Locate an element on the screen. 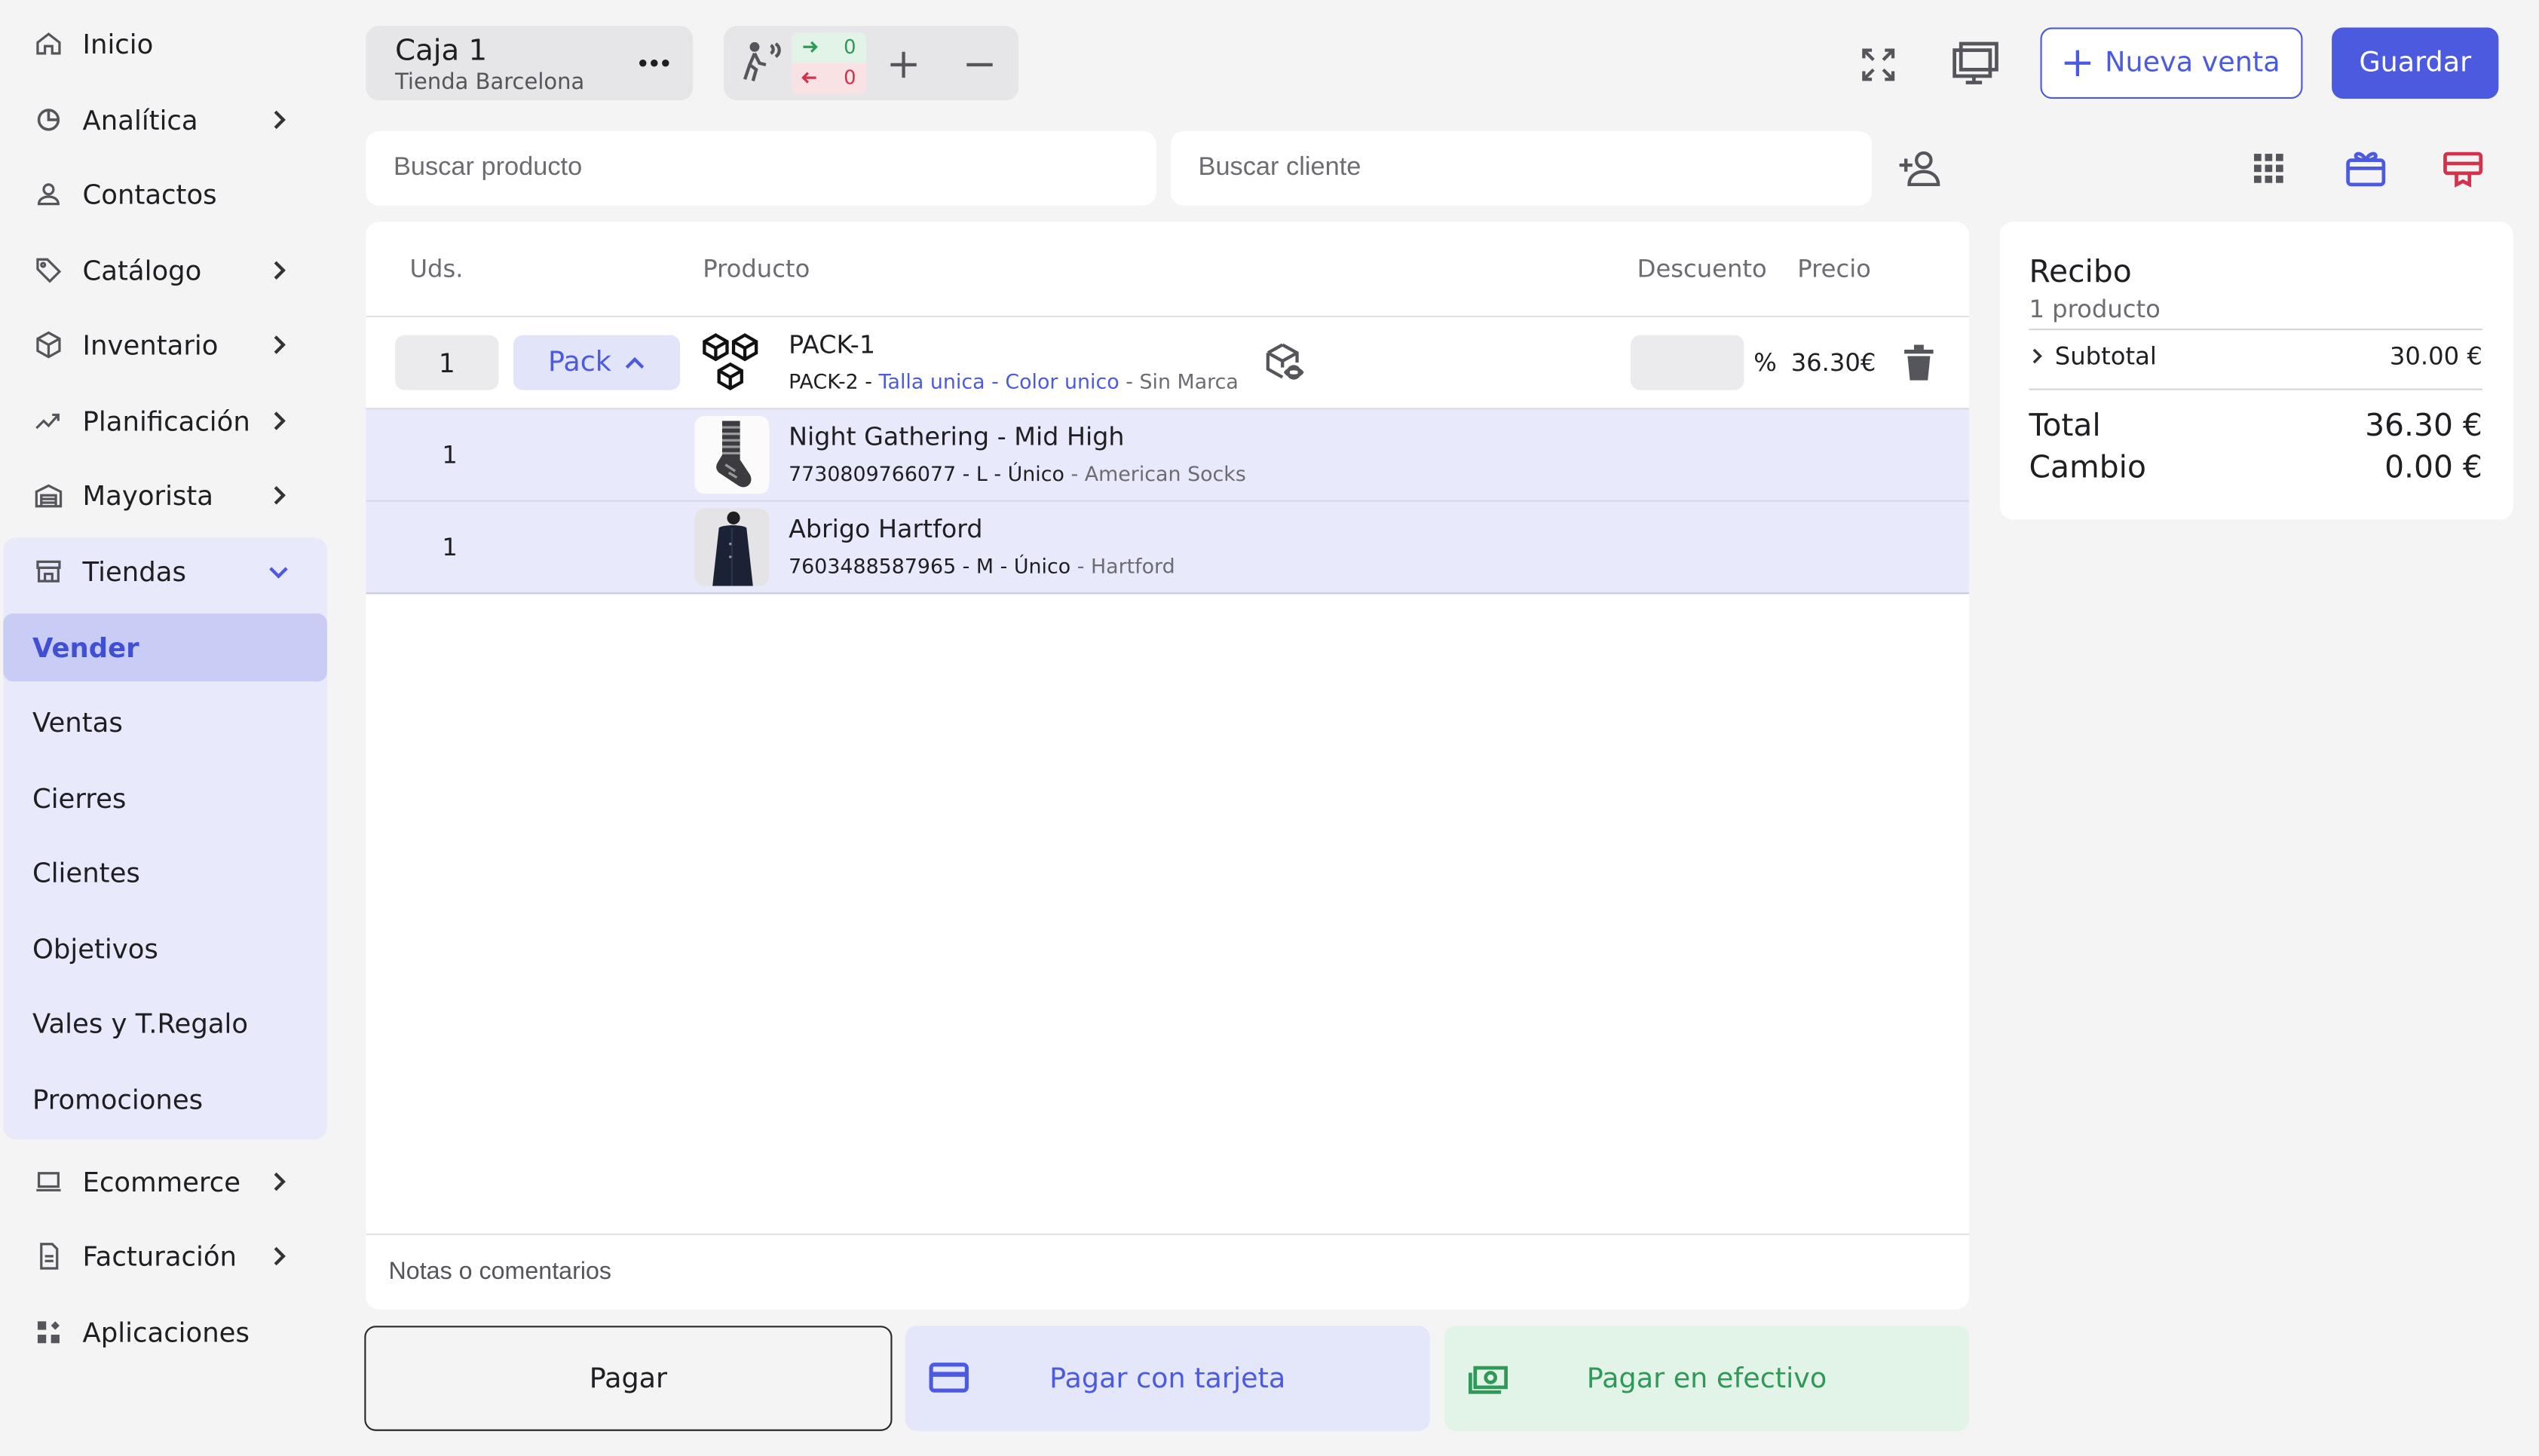 Image resolution: width=2539 pixels, height=1456 pixels. minus-icon is located at coordinates (979, 65).